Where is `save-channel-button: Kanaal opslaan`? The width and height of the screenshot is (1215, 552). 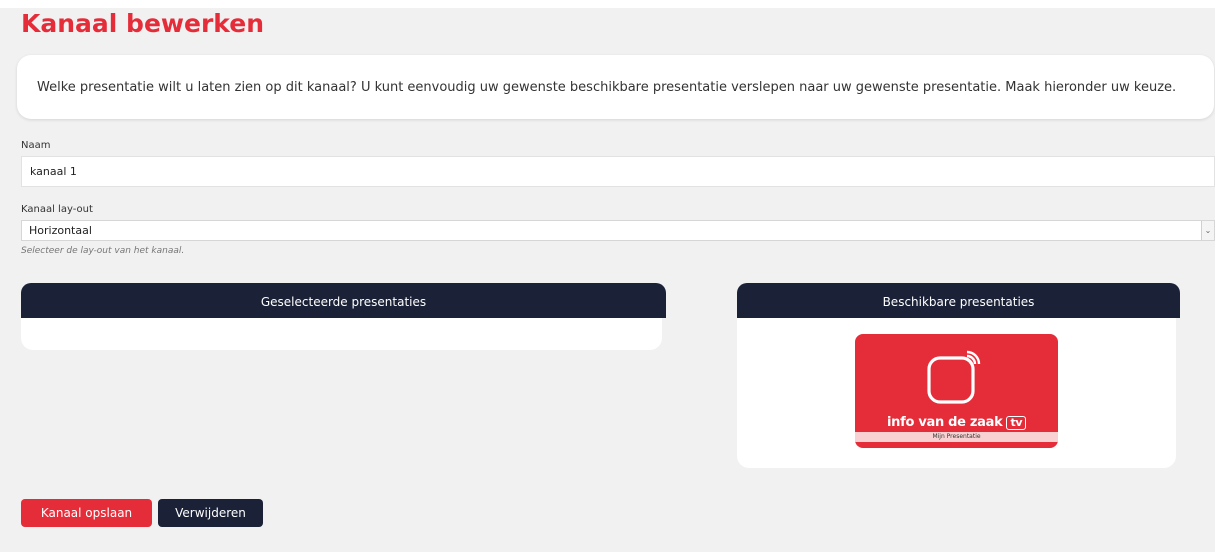
save-channel-button: Kanaal opslaan is located at coordinates (86, 513).